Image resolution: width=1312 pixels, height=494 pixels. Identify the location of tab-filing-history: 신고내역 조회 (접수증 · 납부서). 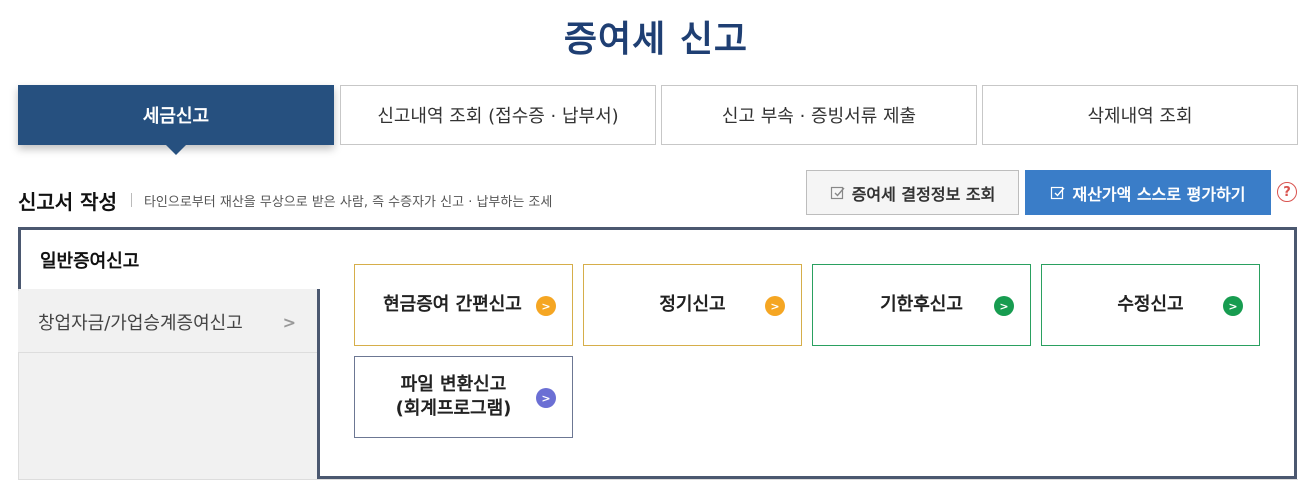
(498, 115).